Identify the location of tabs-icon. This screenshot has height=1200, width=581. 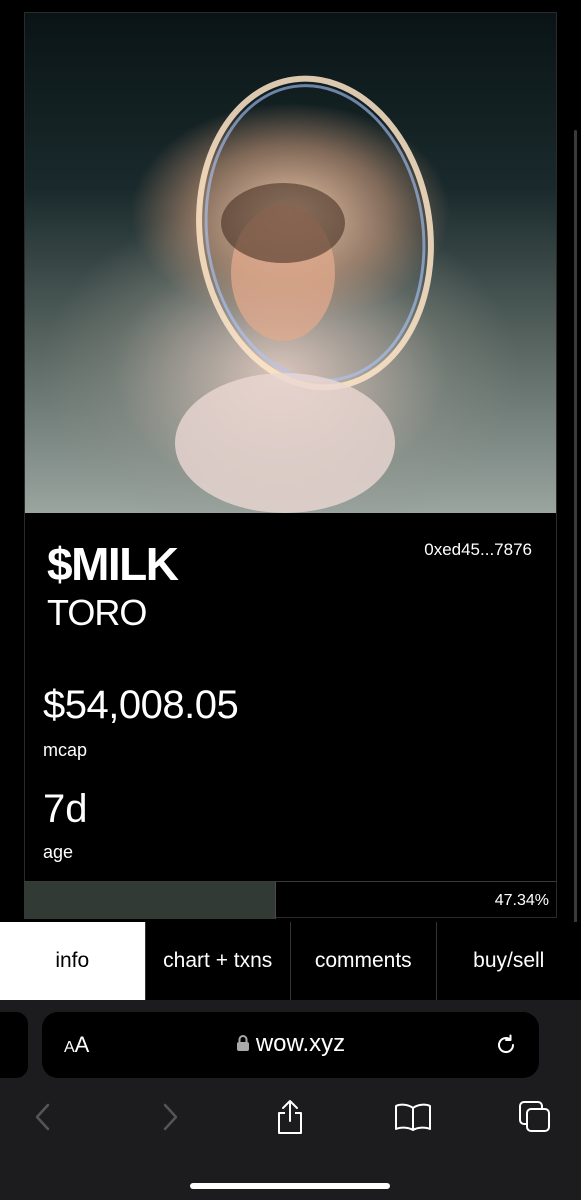
(535, 1117).